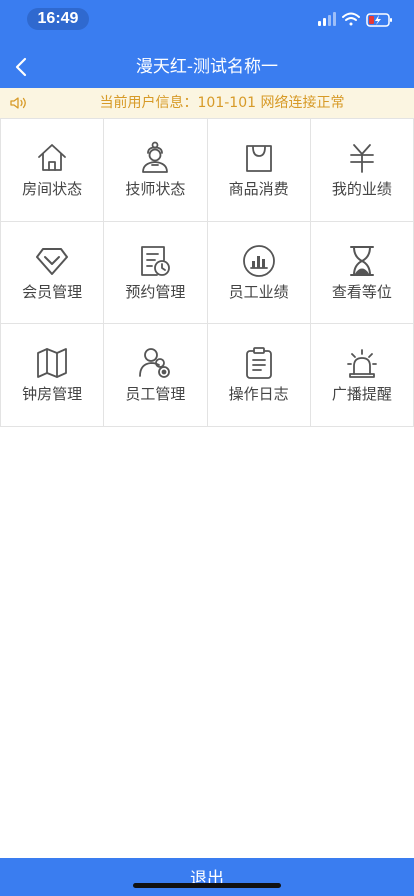  What do you see at coordinates (207, 44) in the screenshot?
I see `header: 16:49 漫天红-测试名称一` at bounding box center [207, 44].